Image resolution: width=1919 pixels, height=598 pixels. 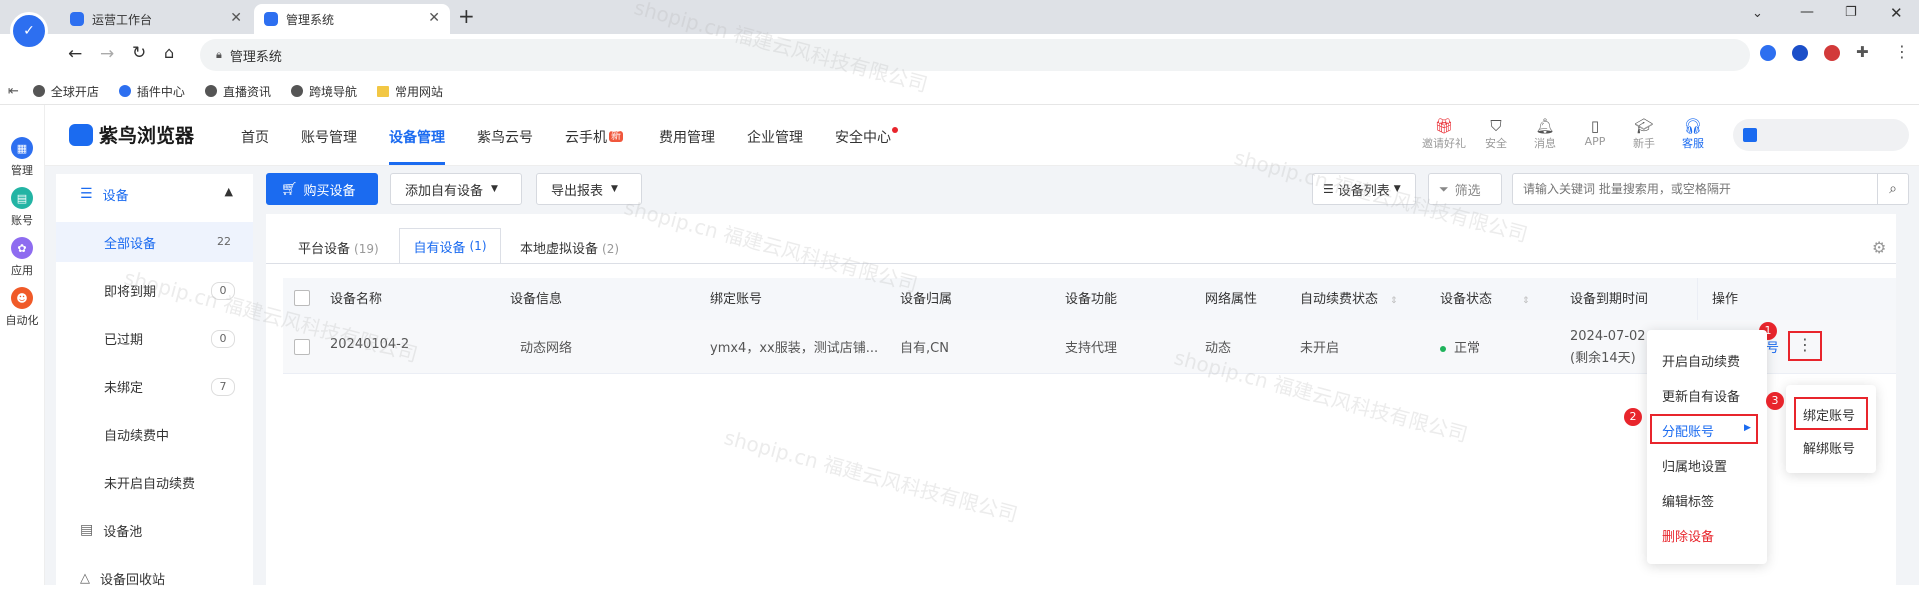 What do you see at coordinates (1688, 535) in the screenshot?
I see `menu-item-delete-device: 删除设备` at bounding box center [1688, 535].